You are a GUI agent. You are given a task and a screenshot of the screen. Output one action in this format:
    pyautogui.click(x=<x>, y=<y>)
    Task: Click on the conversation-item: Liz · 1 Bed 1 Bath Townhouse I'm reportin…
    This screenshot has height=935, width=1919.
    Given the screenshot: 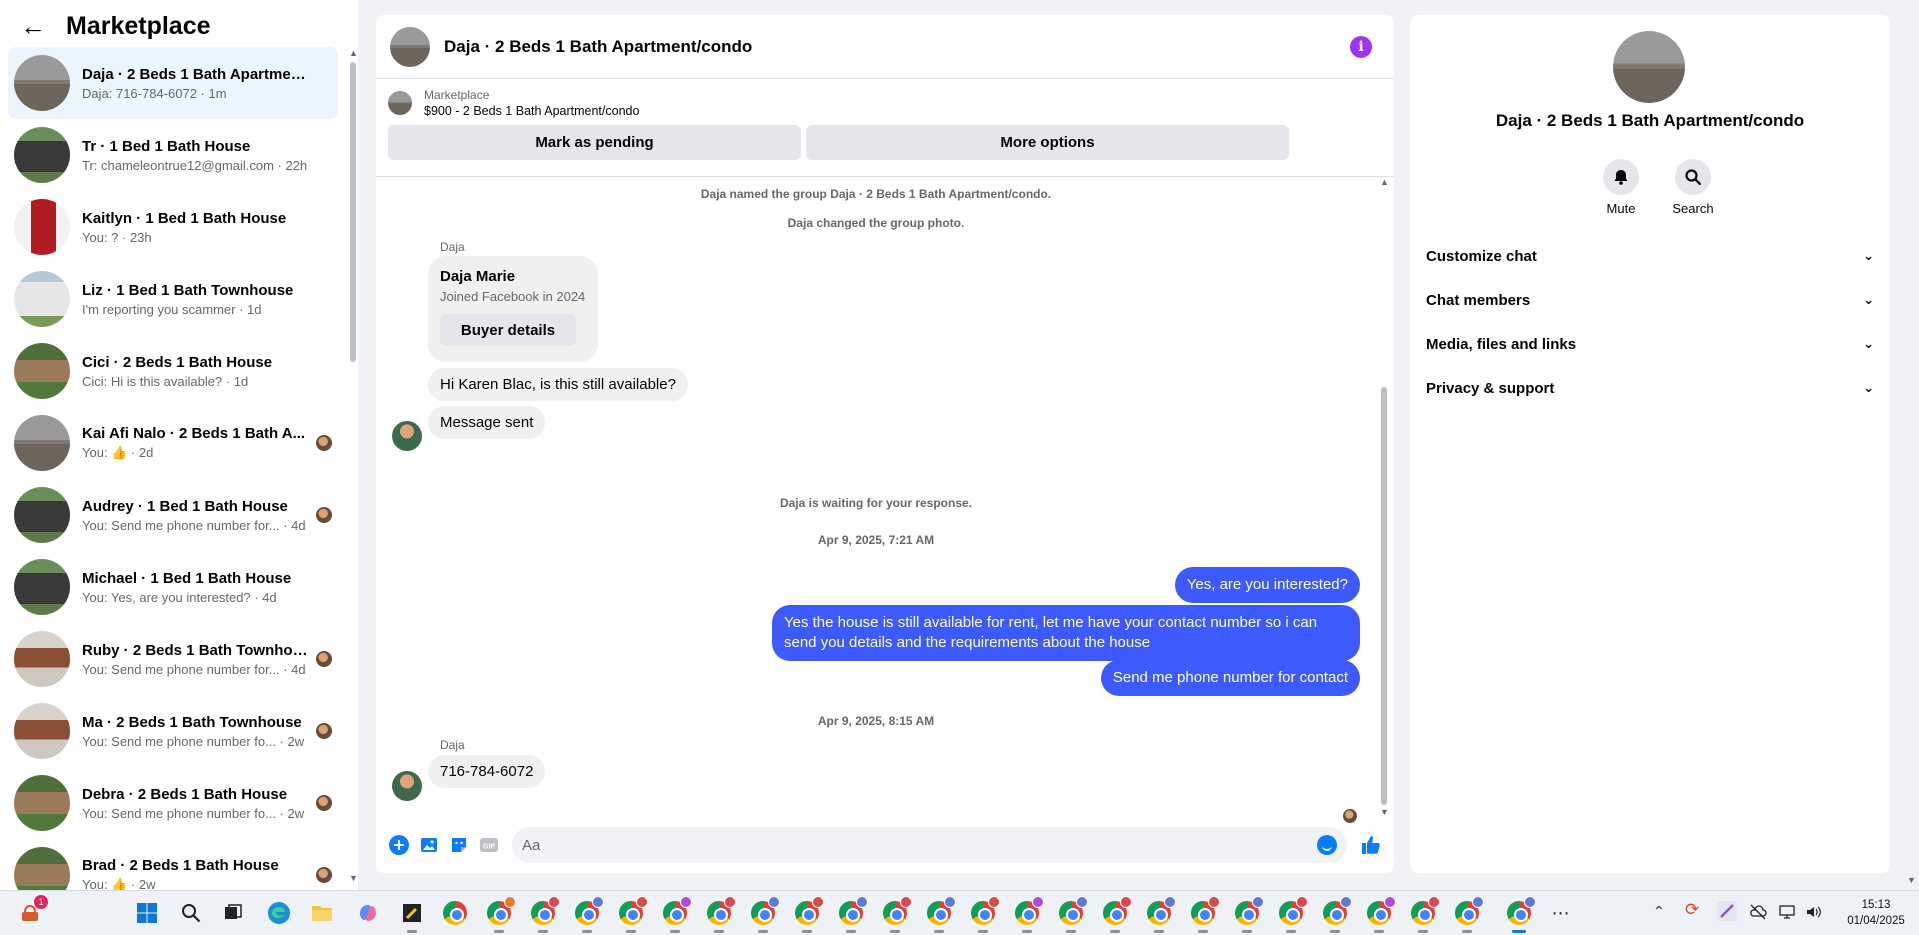 What is the action you would take?
    pyautogui.click(x=173, y=299)
    